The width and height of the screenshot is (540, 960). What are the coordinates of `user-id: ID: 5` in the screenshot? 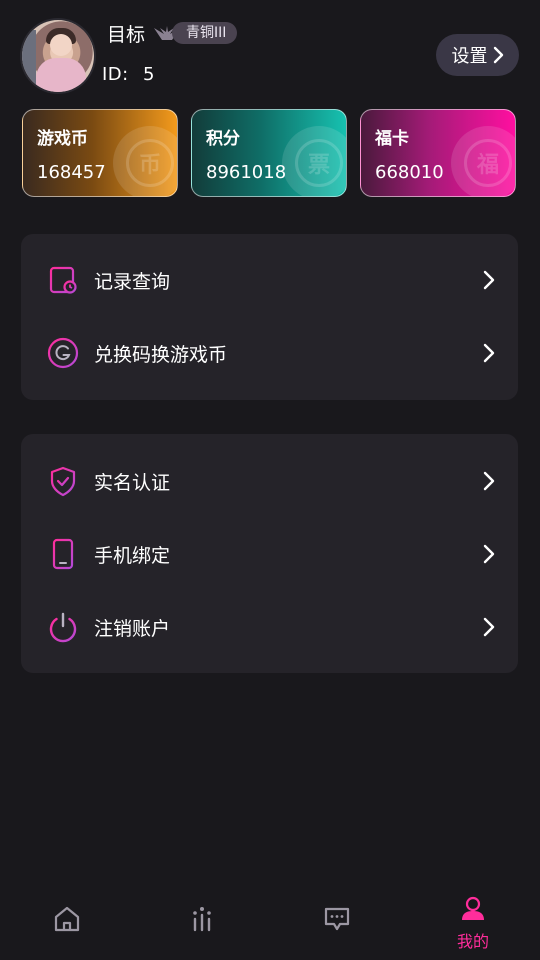 It's located at (128, 74).